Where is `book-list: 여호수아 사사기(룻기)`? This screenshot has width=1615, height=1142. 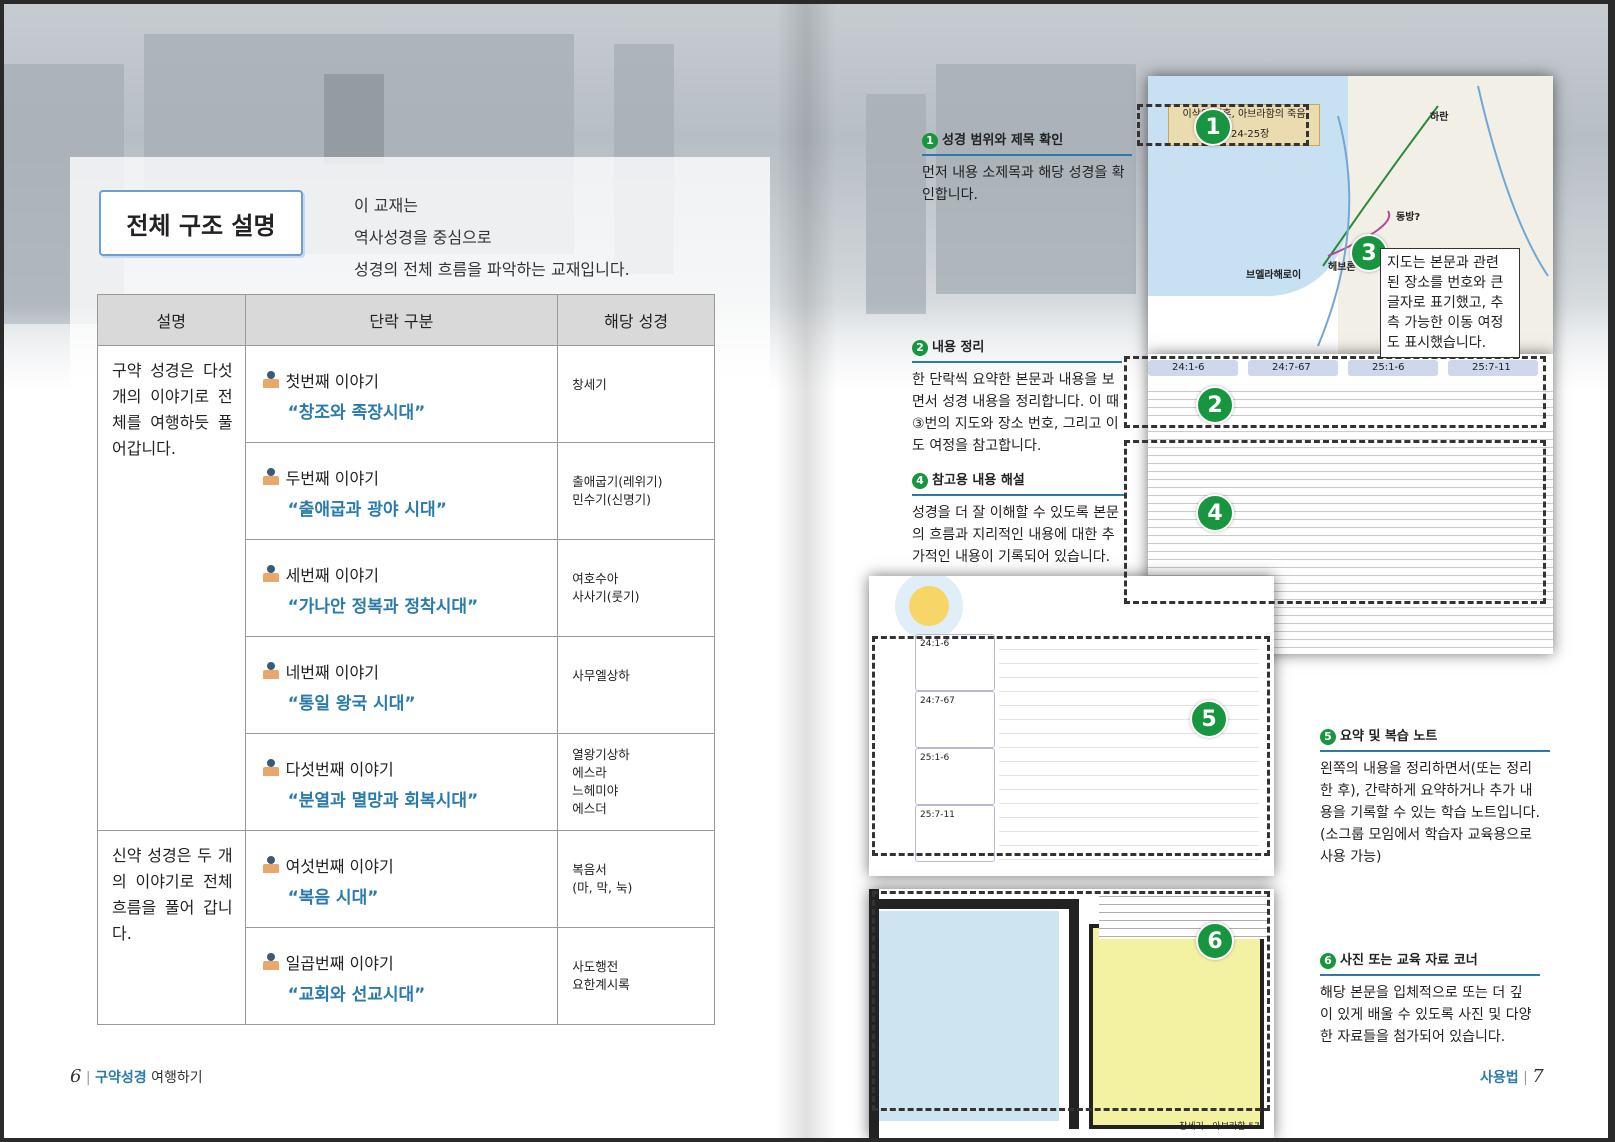 book-list: 여호수아 사사기(룻기) is located at coordinates (606, 587).